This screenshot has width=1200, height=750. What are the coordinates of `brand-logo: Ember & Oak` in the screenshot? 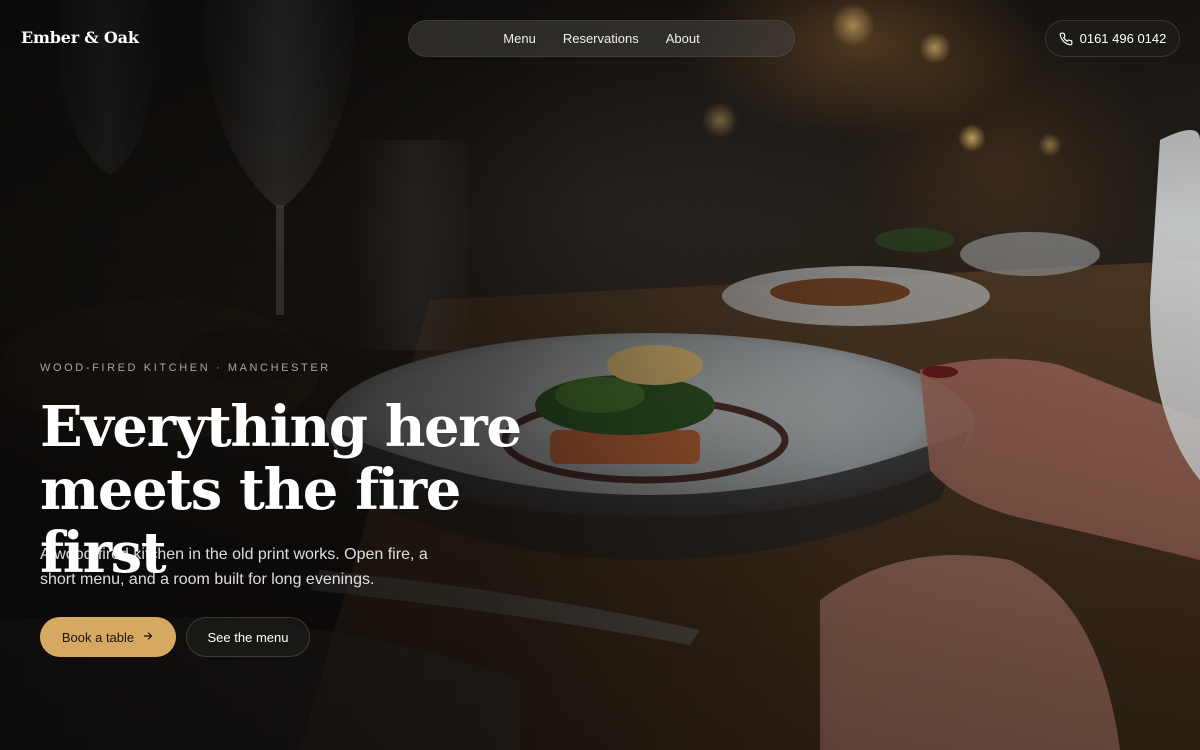 It's located at (80, 37).